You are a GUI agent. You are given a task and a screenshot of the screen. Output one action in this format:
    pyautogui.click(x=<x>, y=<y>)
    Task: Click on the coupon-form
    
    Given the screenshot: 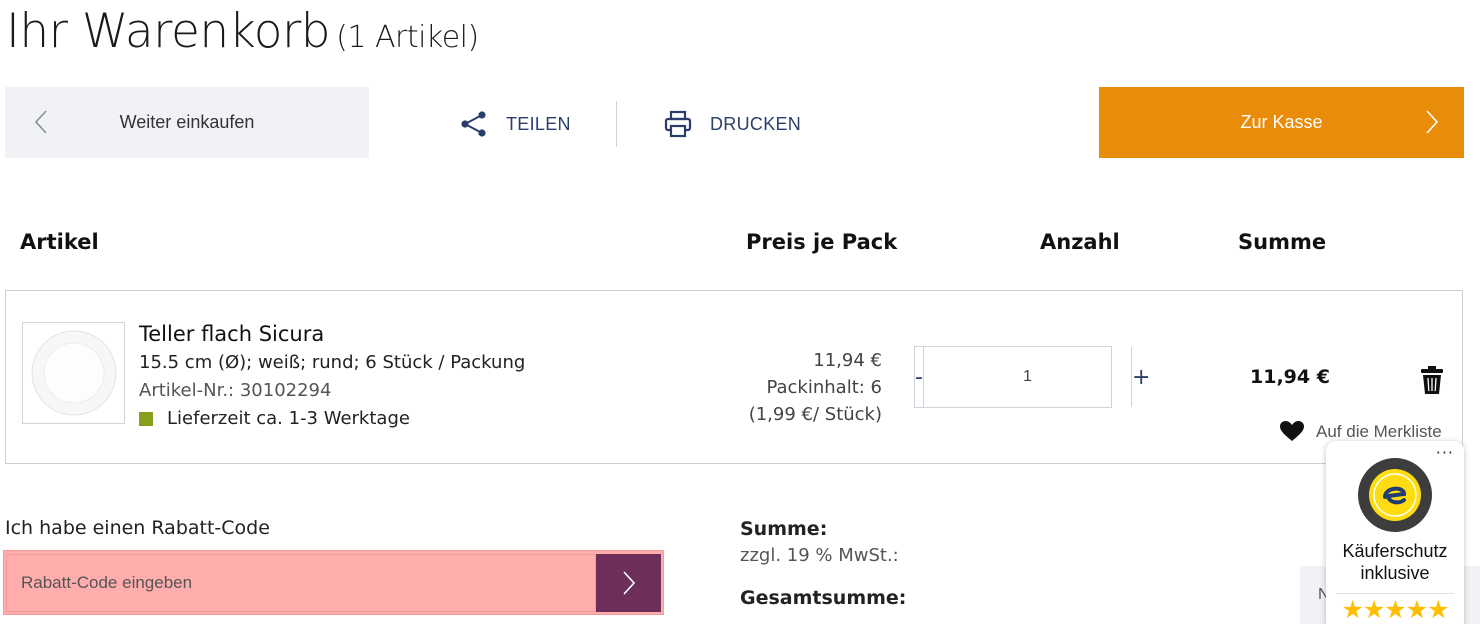 What is the action you would take?
    pyautogui.click(x=333, y=582)
    